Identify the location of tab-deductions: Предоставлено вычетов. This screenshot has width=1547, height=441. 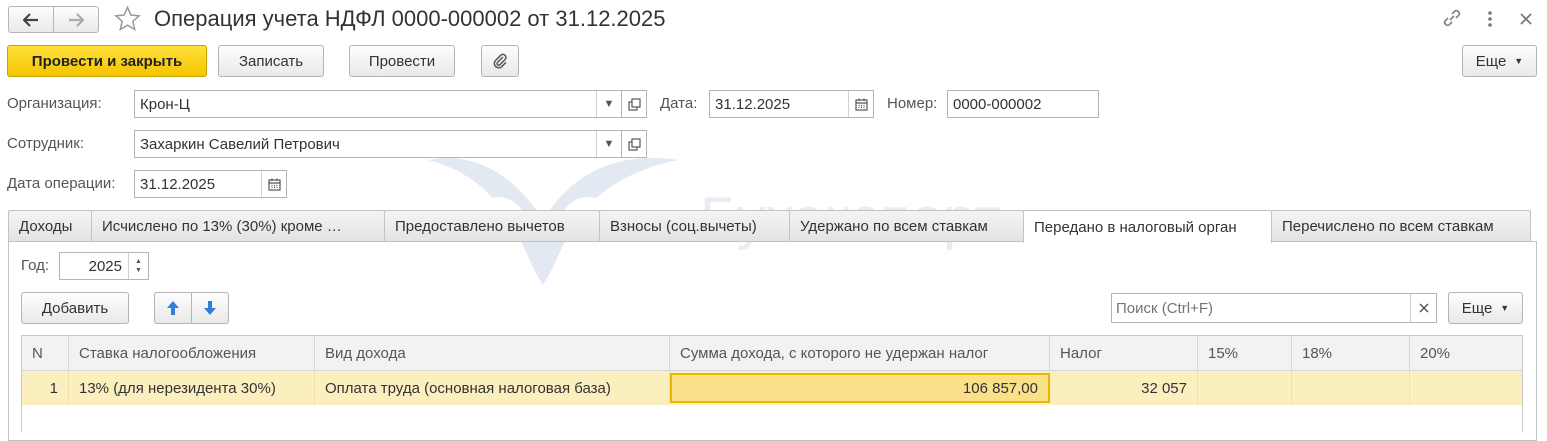
(492, 225).